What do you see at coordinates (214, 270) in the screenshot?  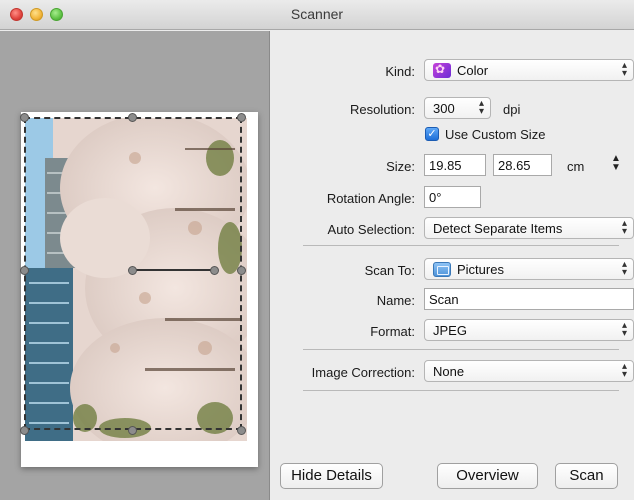 I see `rotation-handle` at bounding box center [214, 270].